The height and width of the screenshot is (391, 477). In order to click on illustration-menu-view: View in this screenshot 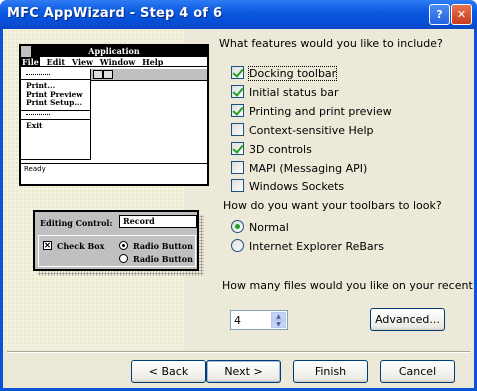, I will do `click(82, 62)`.